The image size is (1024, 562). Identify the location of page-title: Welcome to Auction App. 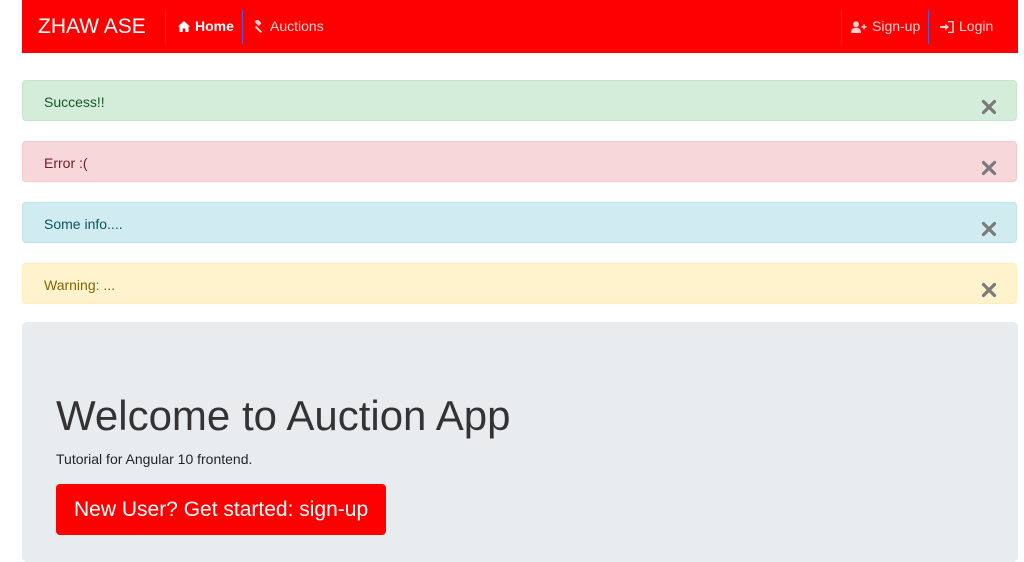
(283, 415).